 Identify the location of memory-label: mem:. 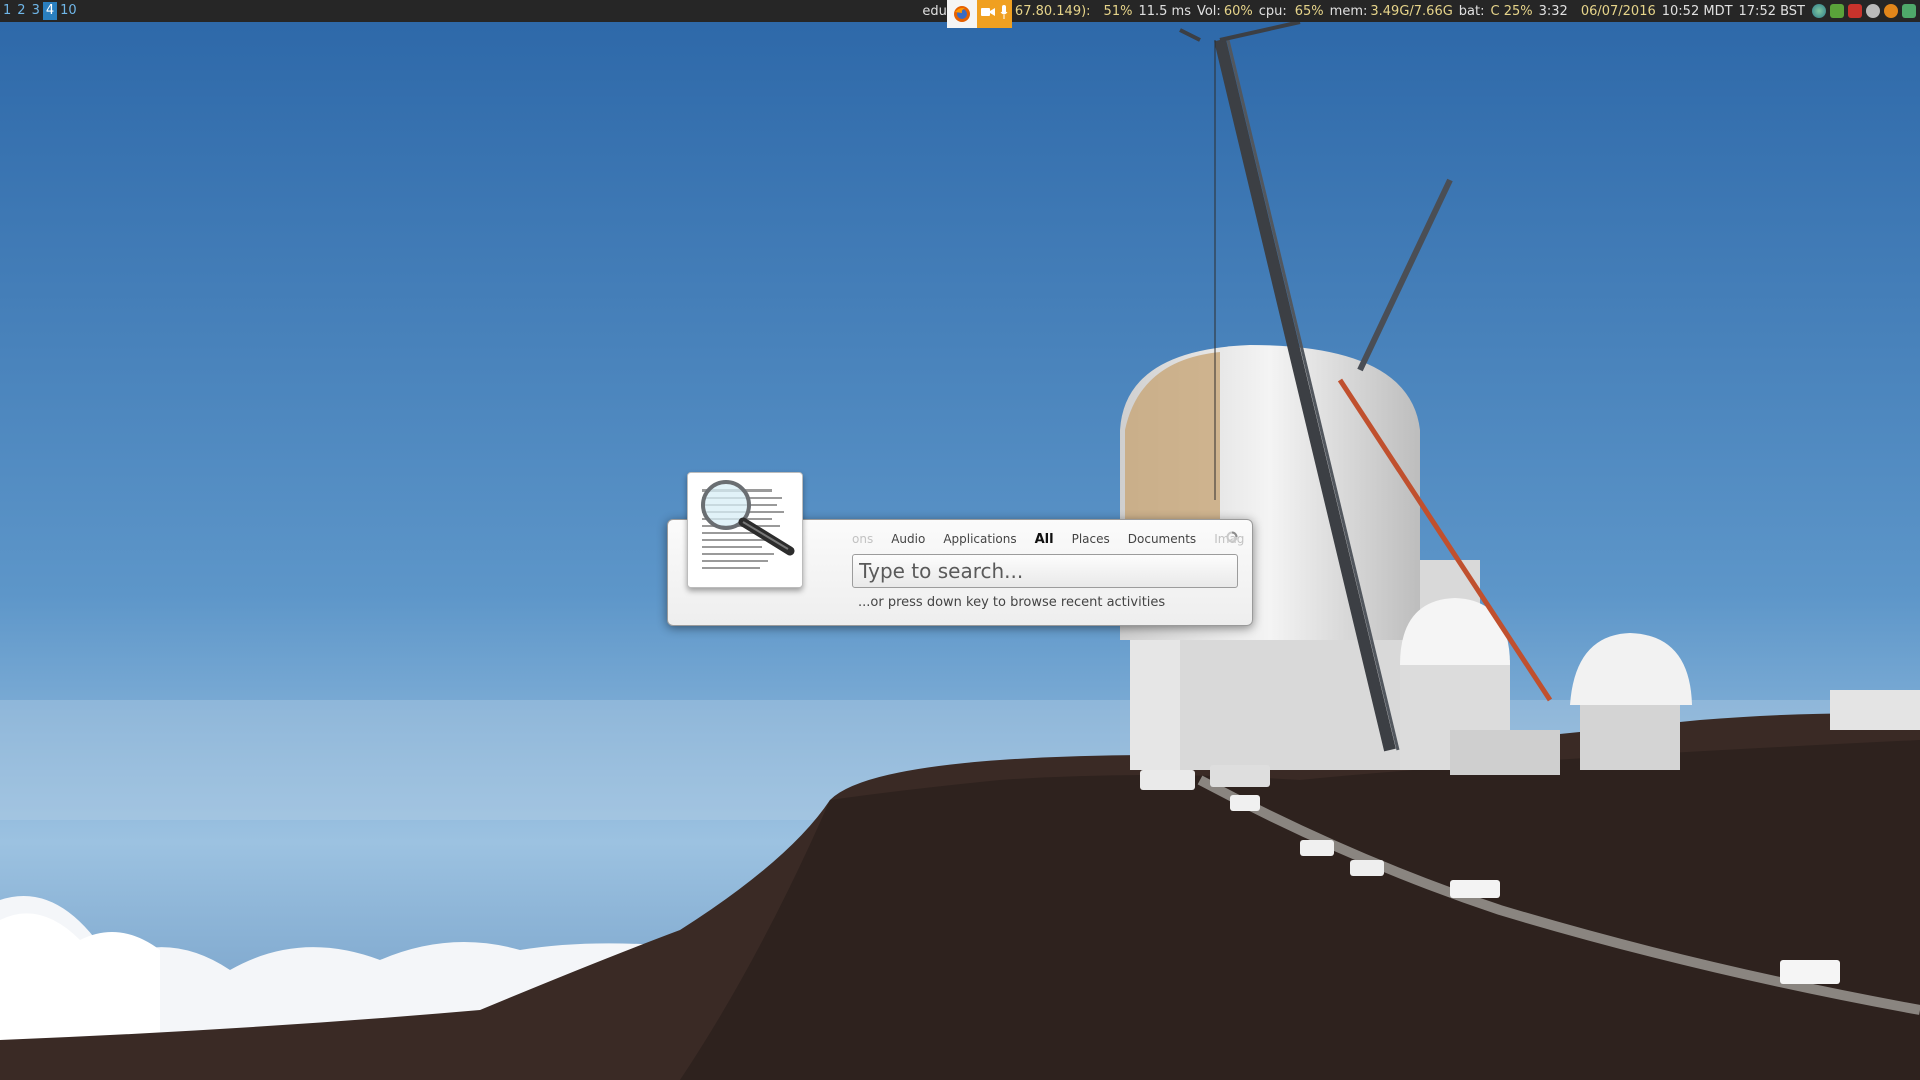
(1348, 11).